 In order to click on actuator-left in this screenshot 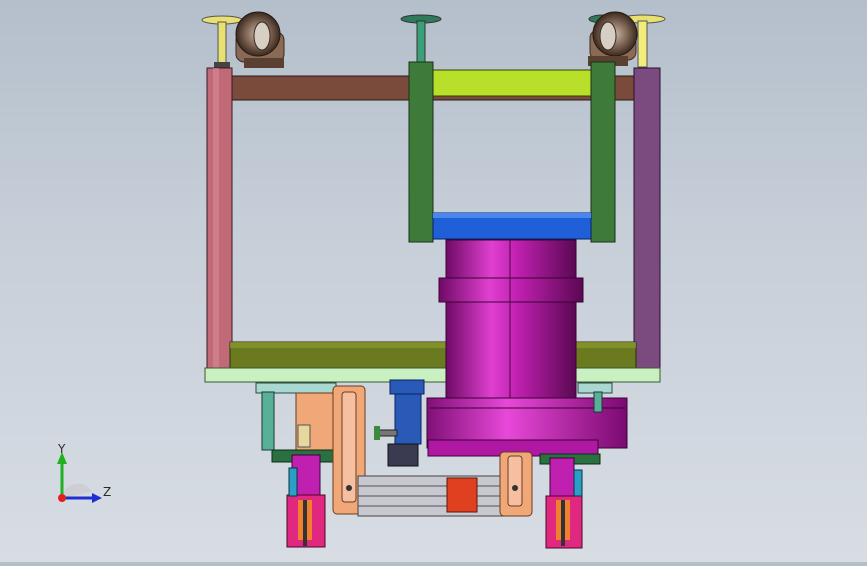, I will do `click(306, 501)`.